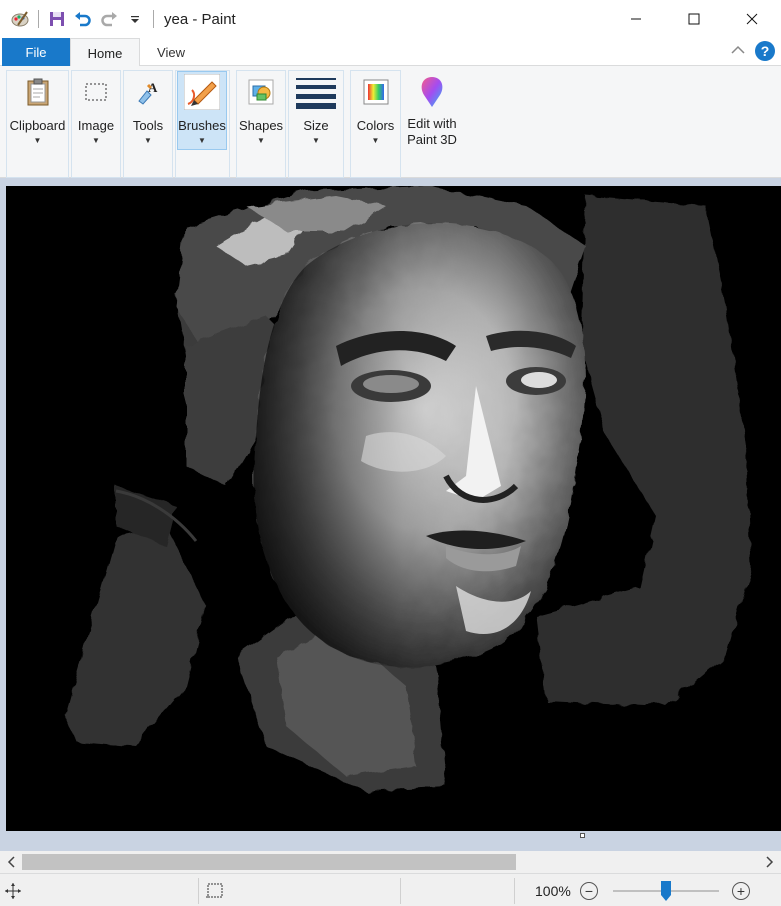 The image size is (781, 906). I want to click on close-button, so click(752, 19).